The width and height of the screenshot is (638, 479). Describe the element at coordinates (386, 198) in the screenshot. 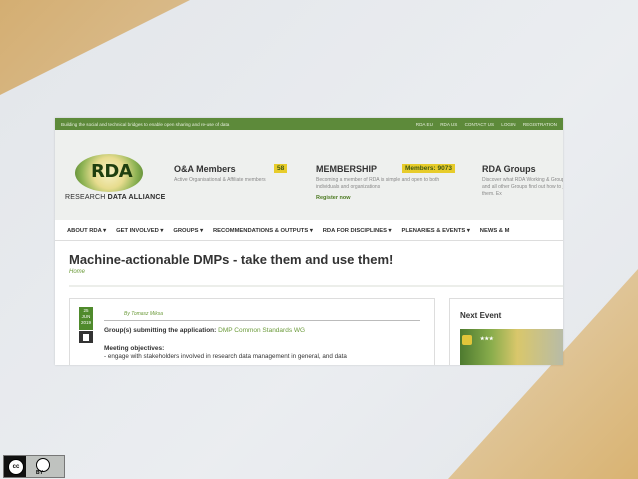

I see `register-now-link: Register now` at that location.